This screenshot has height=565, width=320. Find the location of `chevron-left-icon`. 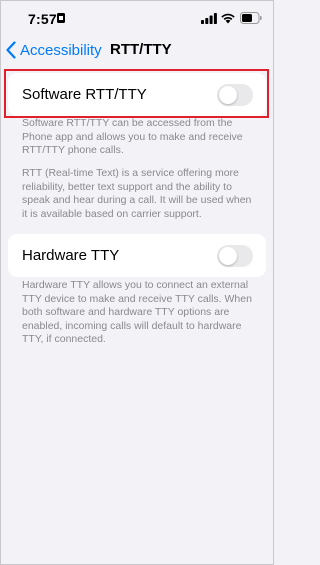

chevron-left-icon is located at coordinates (11, 50).